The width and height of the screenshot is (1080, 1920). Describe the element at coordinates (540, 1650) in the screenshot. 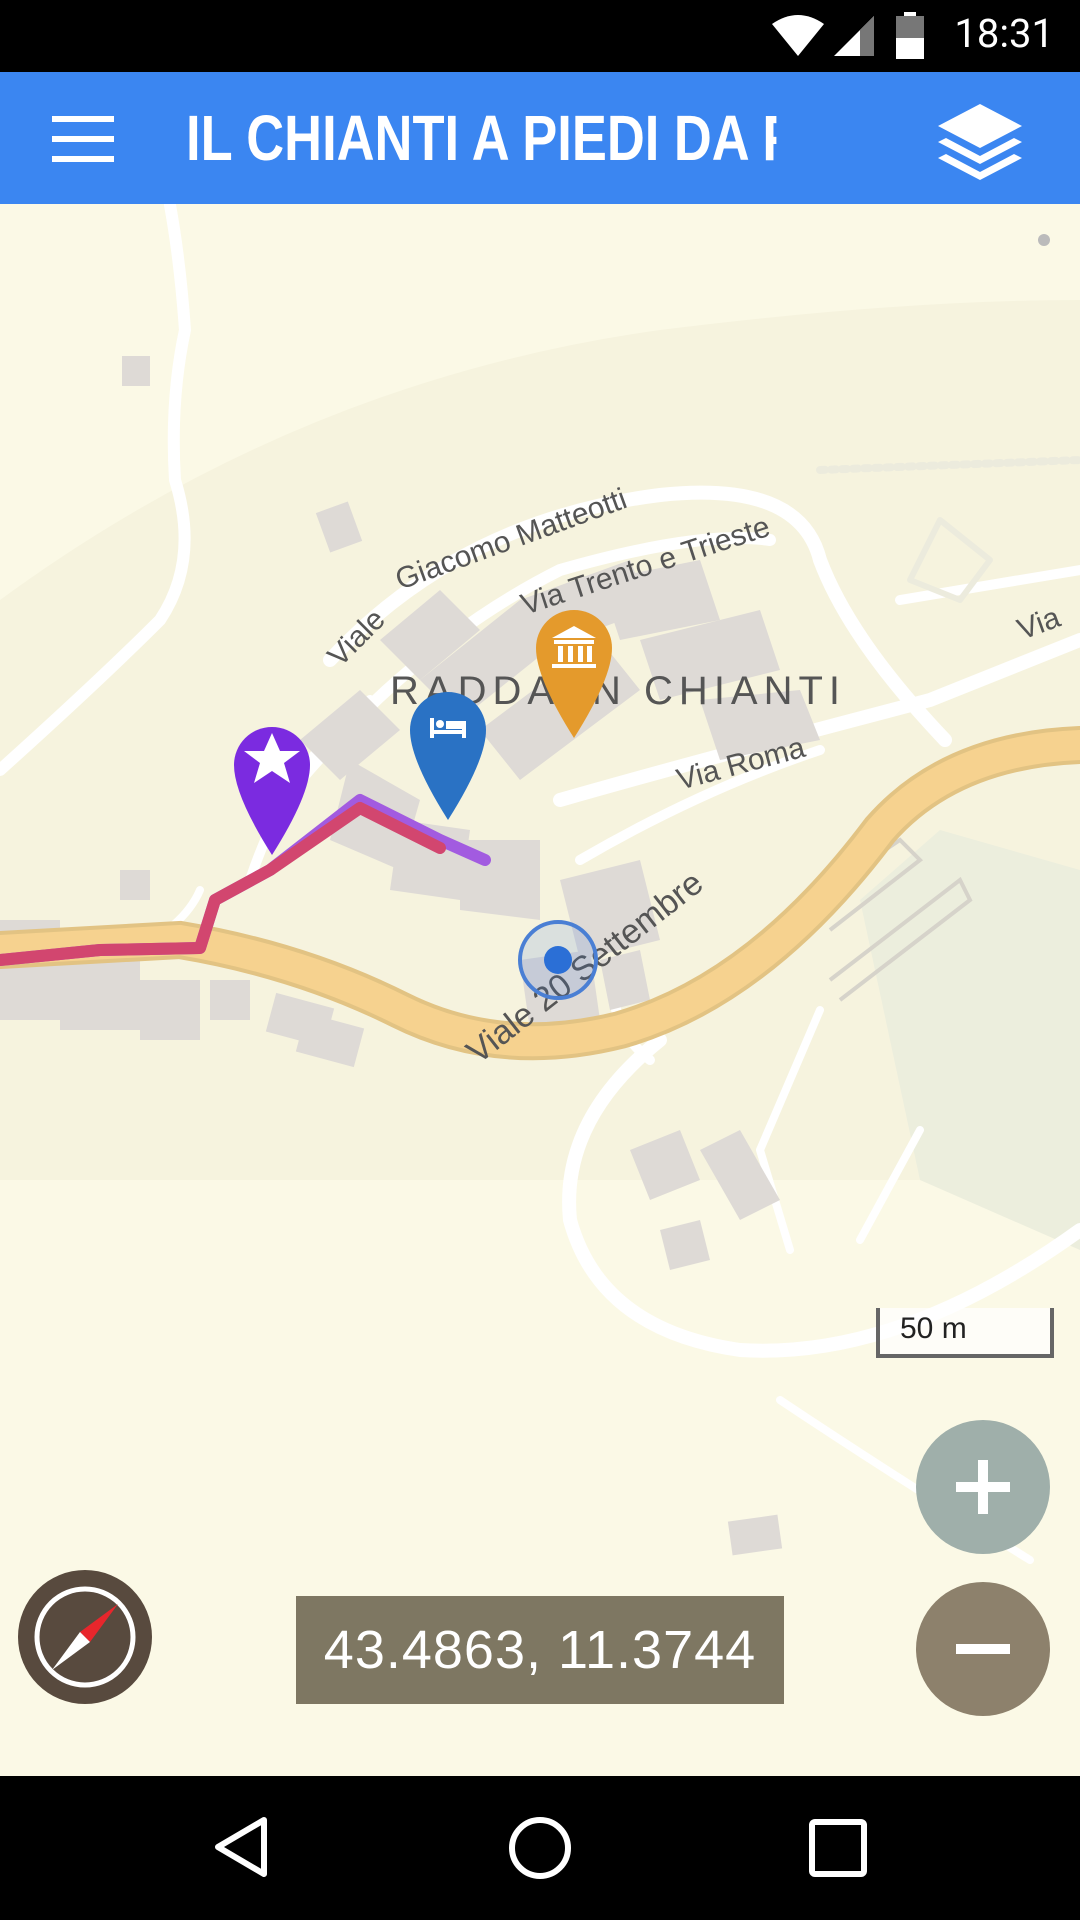

I see `coordinates-display: 43.4863, 11.3744` at that location.